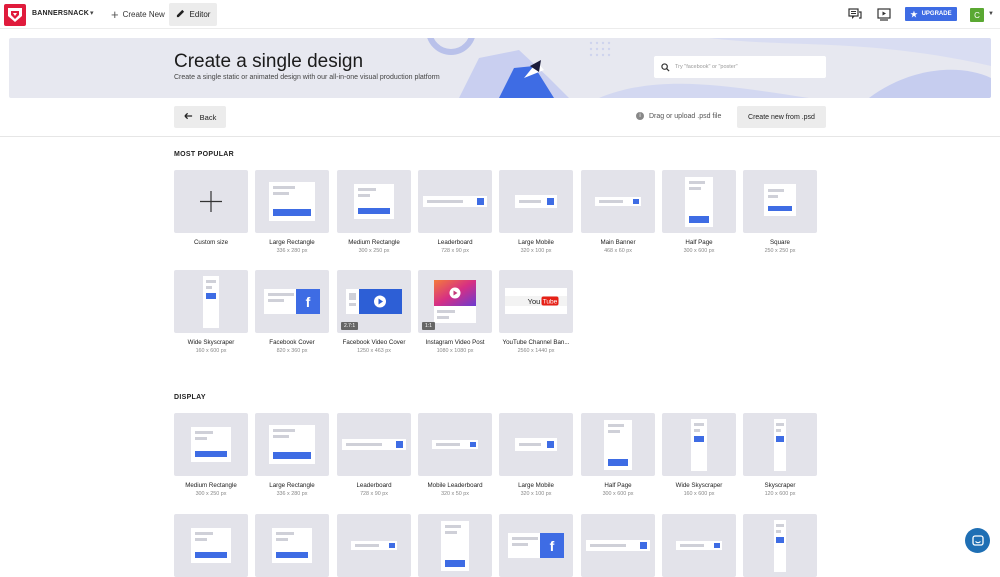 This screenshot has width=1000, height=577. What do you see at coordinates (211, 301) in the screenshot?
I see `wide-skyscraper-icon` at bounding box center [211, 301].